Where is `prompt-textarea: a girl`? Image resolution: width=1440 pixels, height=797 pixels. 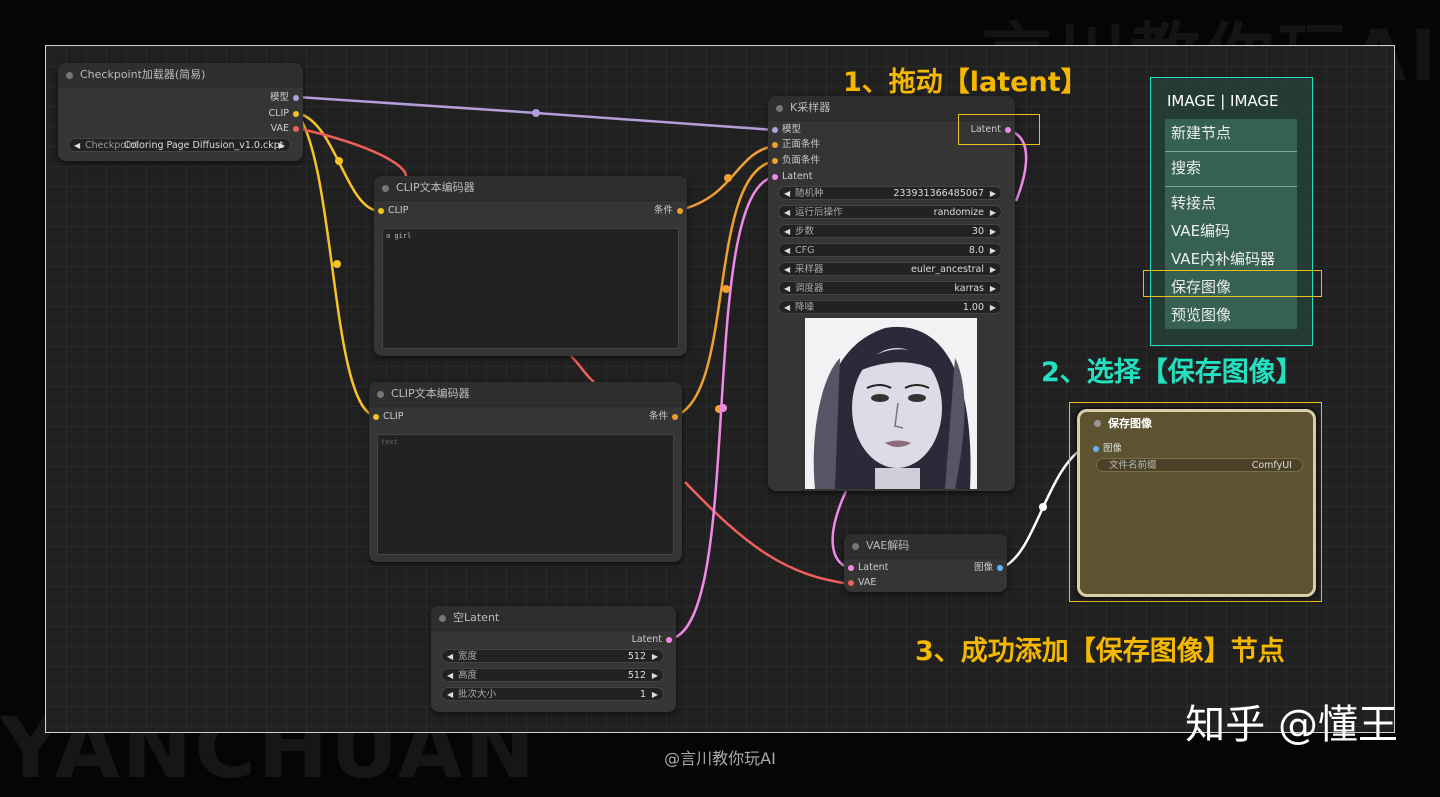 prompt-textarea: a girl is located at coordinates (530, 288).